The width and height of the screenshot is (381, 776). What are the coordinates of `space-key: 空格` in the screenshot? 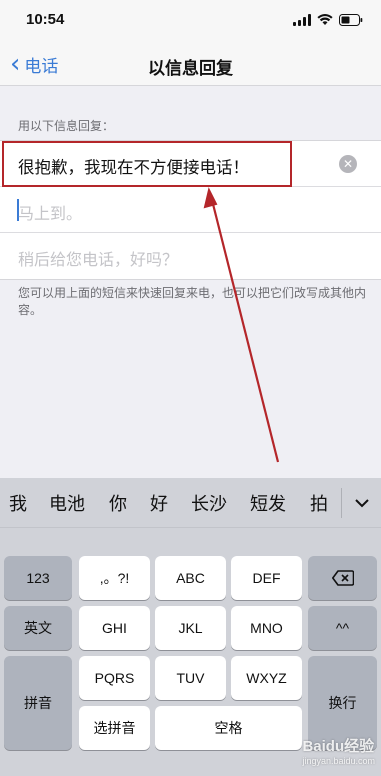 It's located at (228, 728).